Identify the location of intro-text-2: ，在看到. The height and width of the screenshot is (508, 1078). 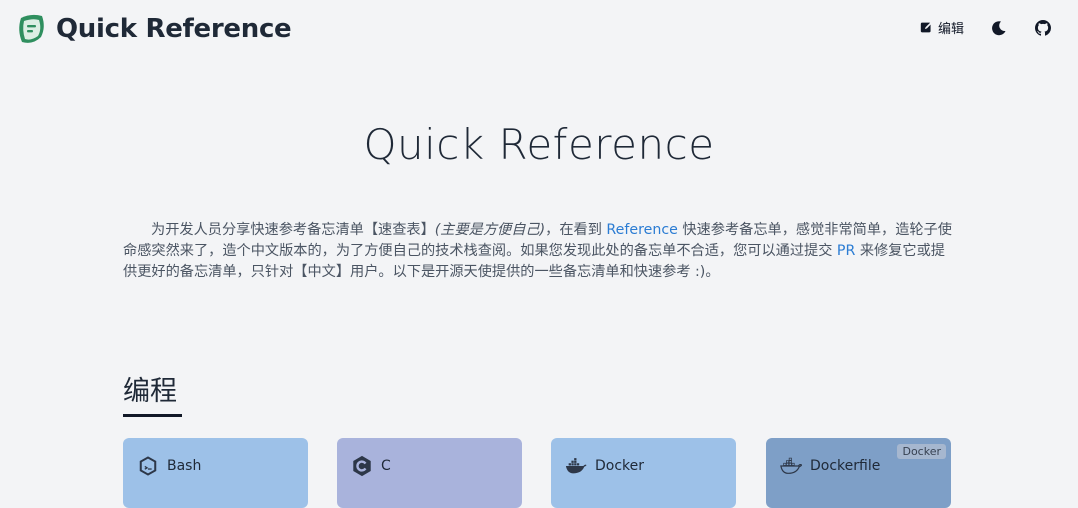
(576, 230).